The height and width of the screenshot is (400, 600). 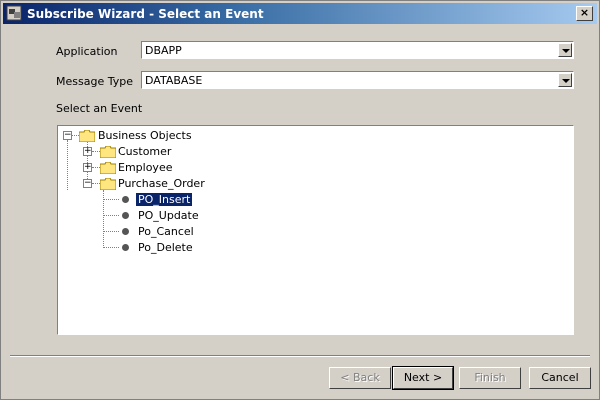 What do you see at coordinates (145, 14) in the screenshot?
I see `window-title: Subscribe Wizard - Select an Event` at bounding box center [145, 14].